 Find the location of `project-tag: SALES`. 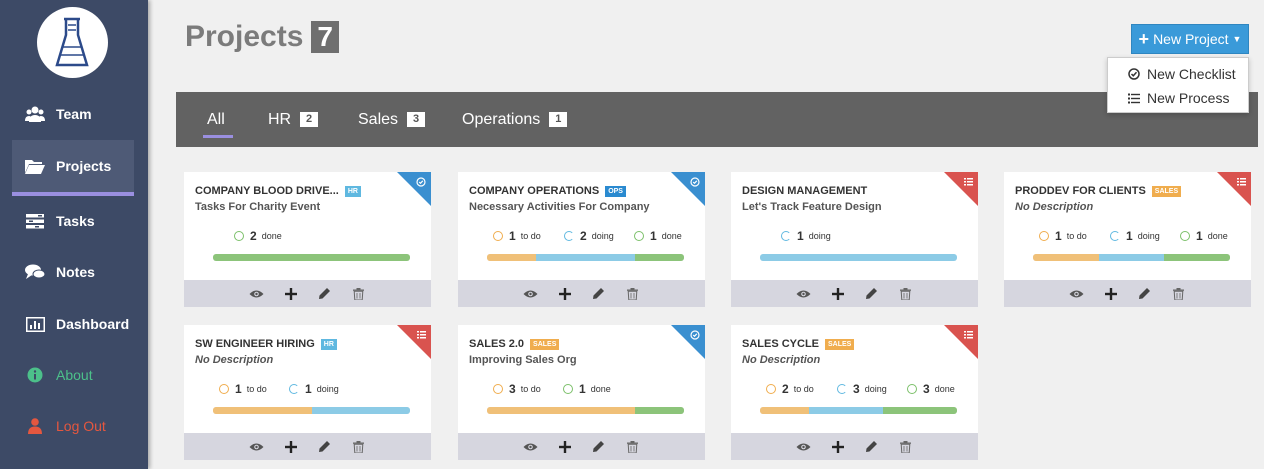

project-tag: SALES is located at coordinates (840, 344).